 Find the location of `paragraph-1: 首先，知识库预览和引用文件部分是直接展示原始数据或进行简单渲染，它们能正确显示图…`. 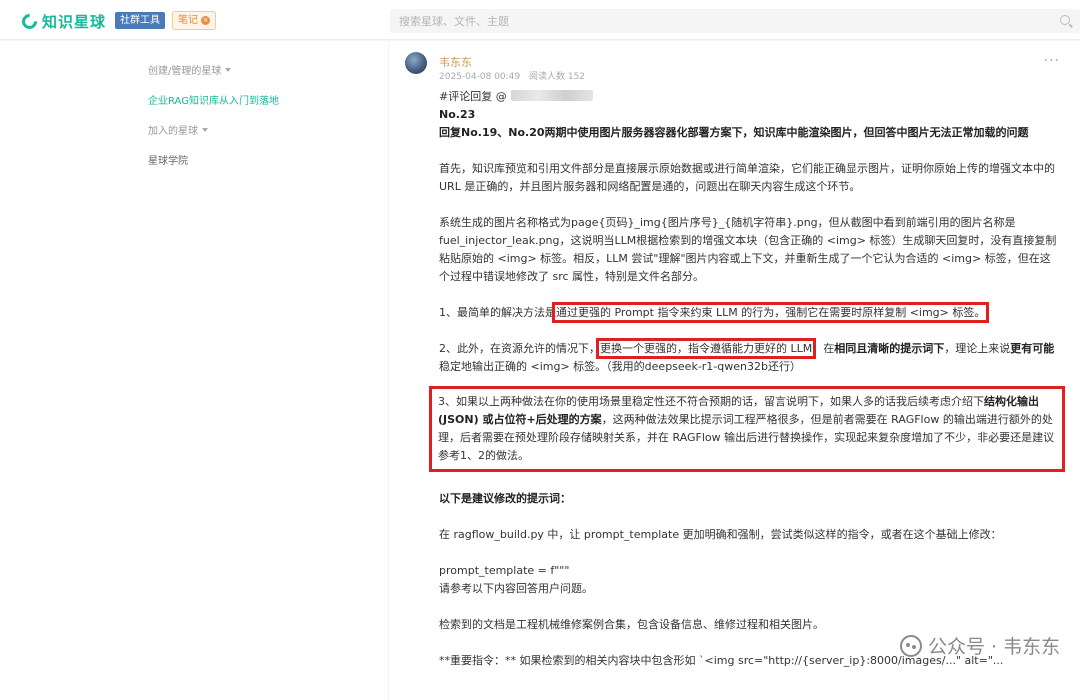

paragraph-1: 首先，知识库预览和引用文件部分是直接展示原始数据或进行简单渲染，它们能正确显示图… is located at coordinates (747, 177).